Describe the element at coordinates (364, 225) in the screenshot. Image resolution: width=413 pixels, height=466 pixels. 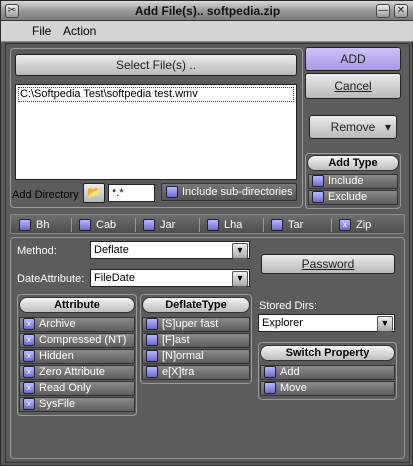
I see `tab-zip-label: Zip` at that location.